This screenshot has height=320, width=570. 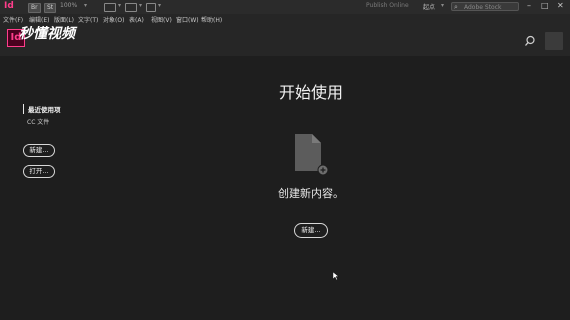 What do you see at coordinates (140, 5) in the screenshot?
I see `screen-mode-chevron-down-icon: ▾` at bounding box center [140, 5].